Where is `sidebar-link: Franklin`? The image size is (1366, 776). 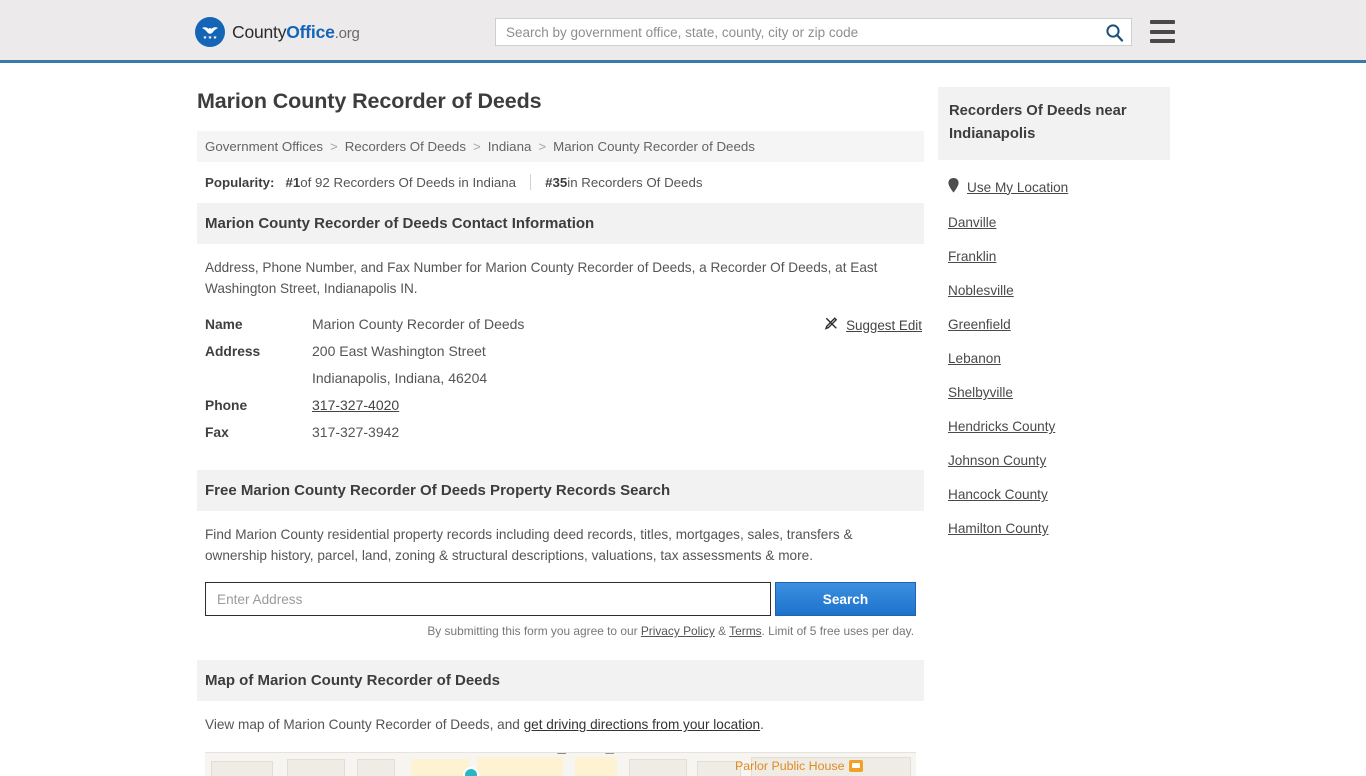 sidebar-link: Franklin is located at coordinates (972, 256).